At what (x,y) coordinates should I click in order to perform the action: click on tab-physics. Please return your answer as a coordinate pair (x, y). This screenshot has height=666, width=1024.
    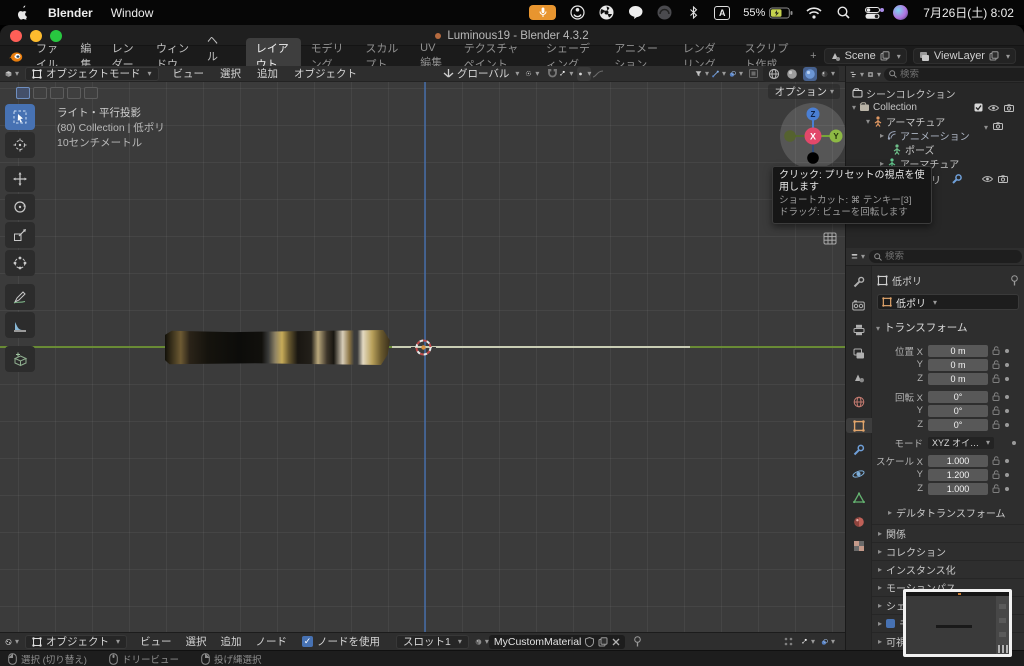
    Looking at the image, I should click on (859, 473).